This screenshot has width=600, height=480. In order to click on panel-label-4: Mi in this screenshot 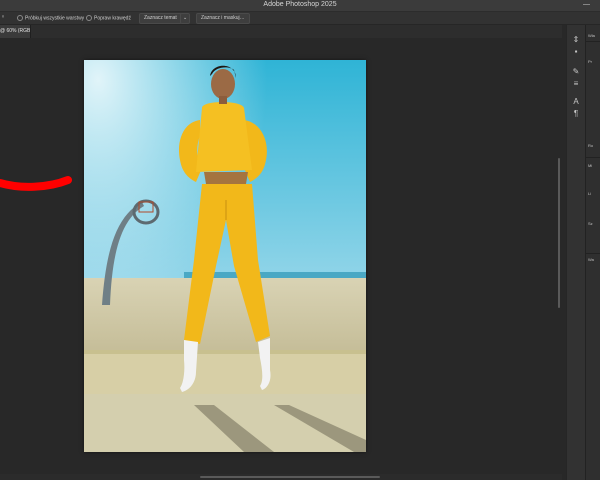, I will do `click(590, 165)`.